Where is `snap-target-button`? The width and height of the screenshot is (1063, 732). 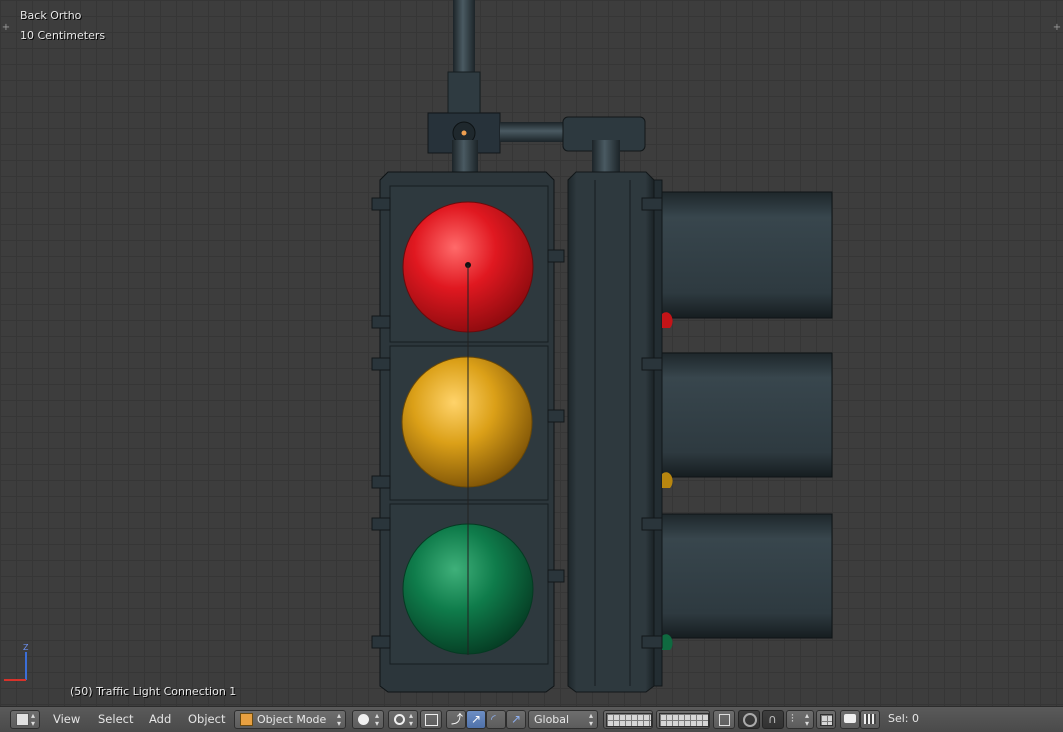
snap-target-button is located at coordinates (826, 719).